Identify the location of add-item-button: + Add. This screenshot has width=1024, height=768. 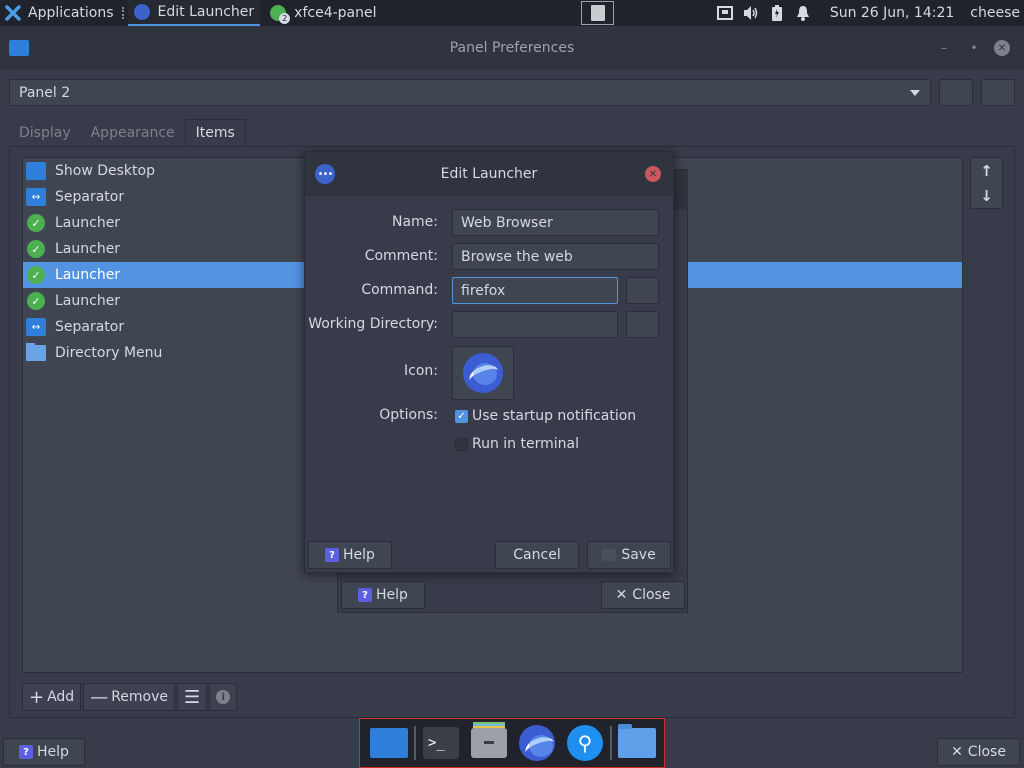
(52, 697).